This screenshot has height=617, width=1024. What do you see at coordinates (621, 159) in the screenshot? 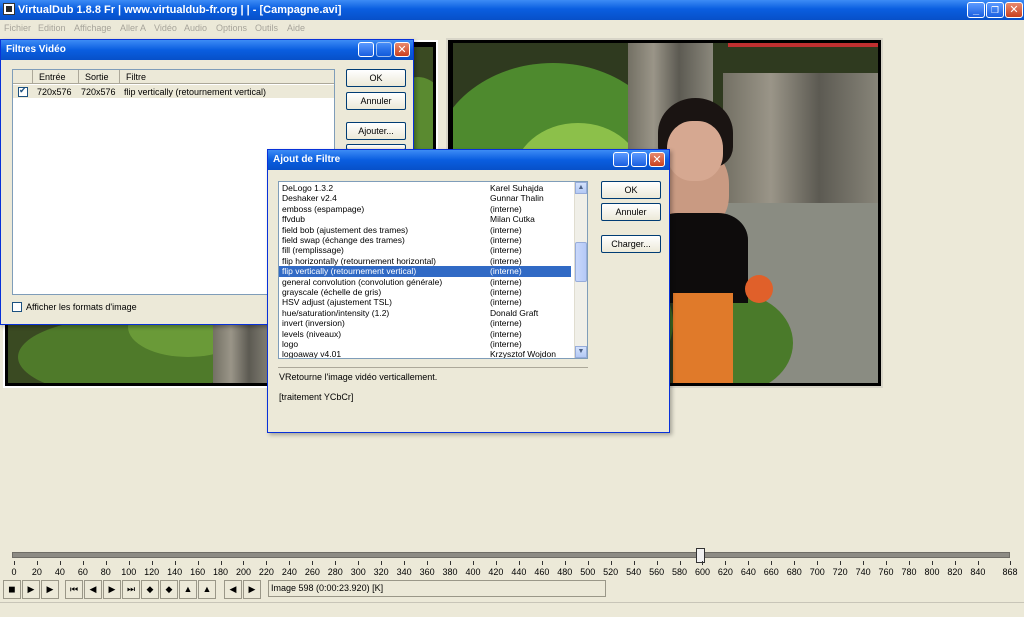
I see `add-filter-minimize-button` at bounding box center [621, 159].